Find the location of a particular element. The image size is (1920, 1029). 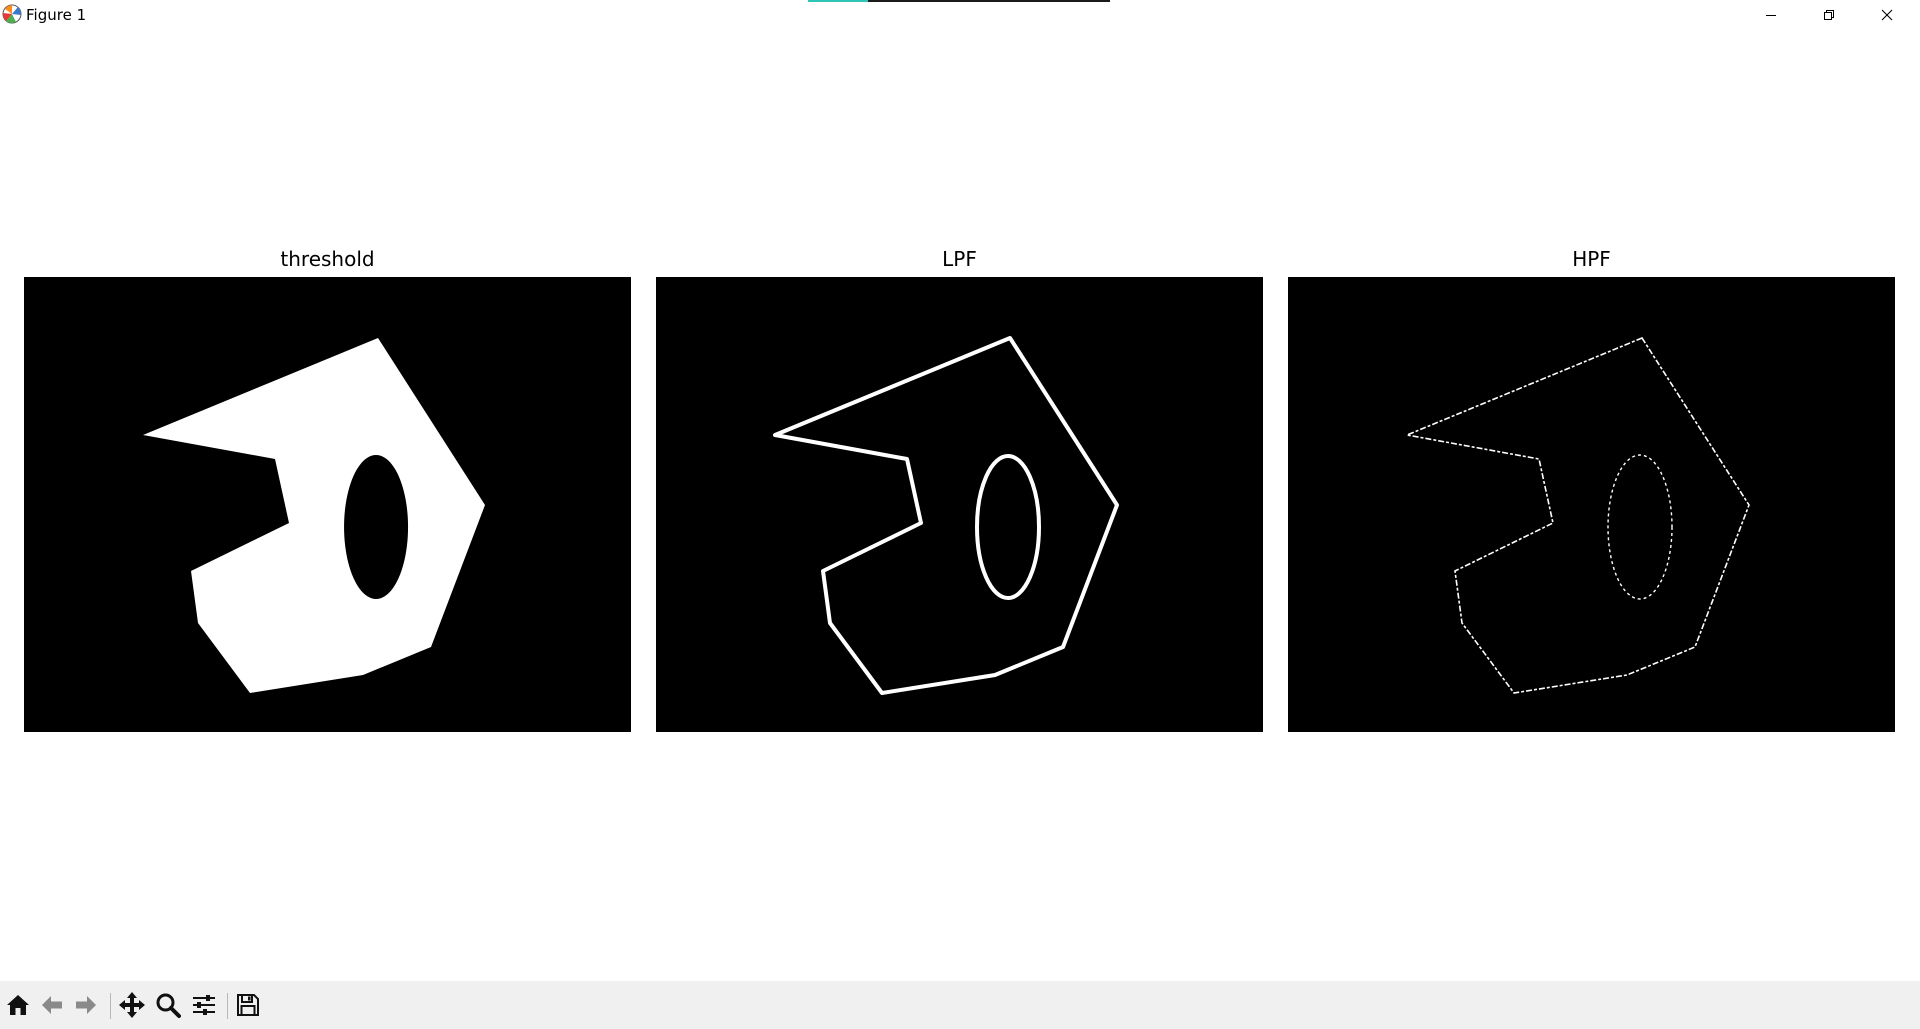

pan-button is located at coordinates (132, 1005).